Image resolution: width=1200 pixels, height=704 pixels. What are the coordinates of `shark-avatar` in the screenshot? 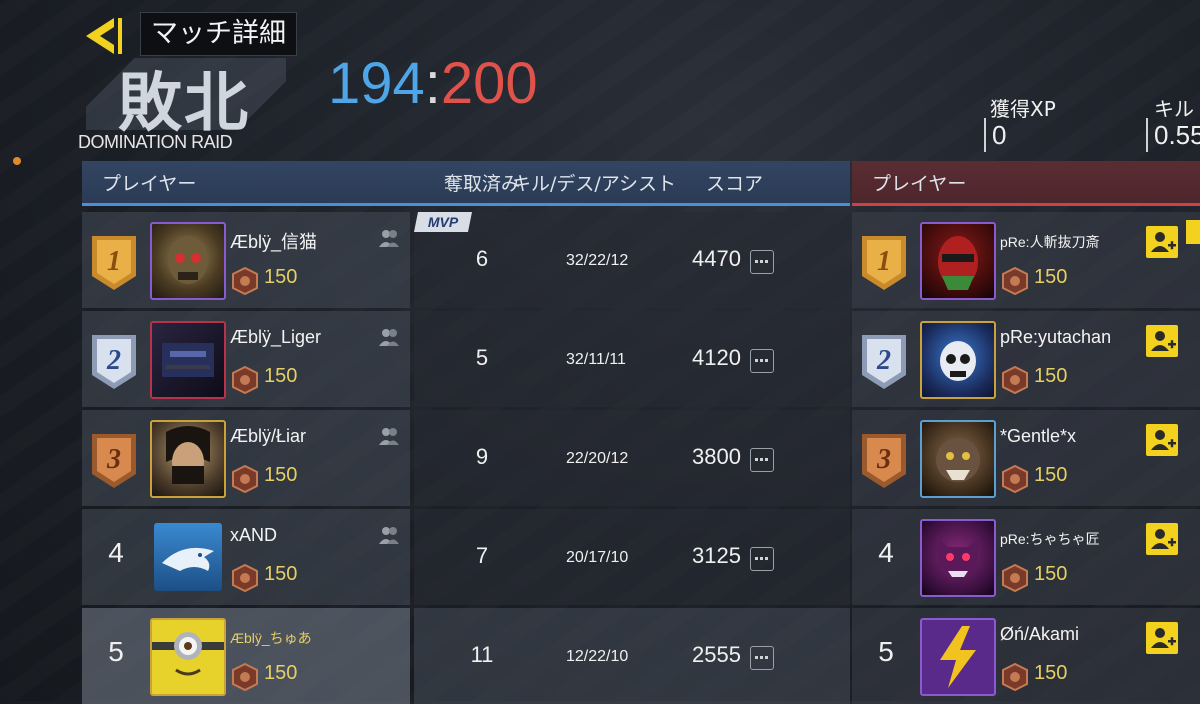 It's located at (188, 557).